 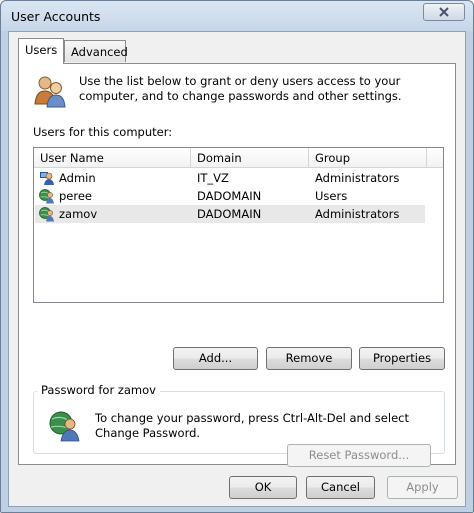 What do you see at coordinates (309, 358) in the screenshot?
I see `remove-button: Remove` at bounding box center [309, 358].